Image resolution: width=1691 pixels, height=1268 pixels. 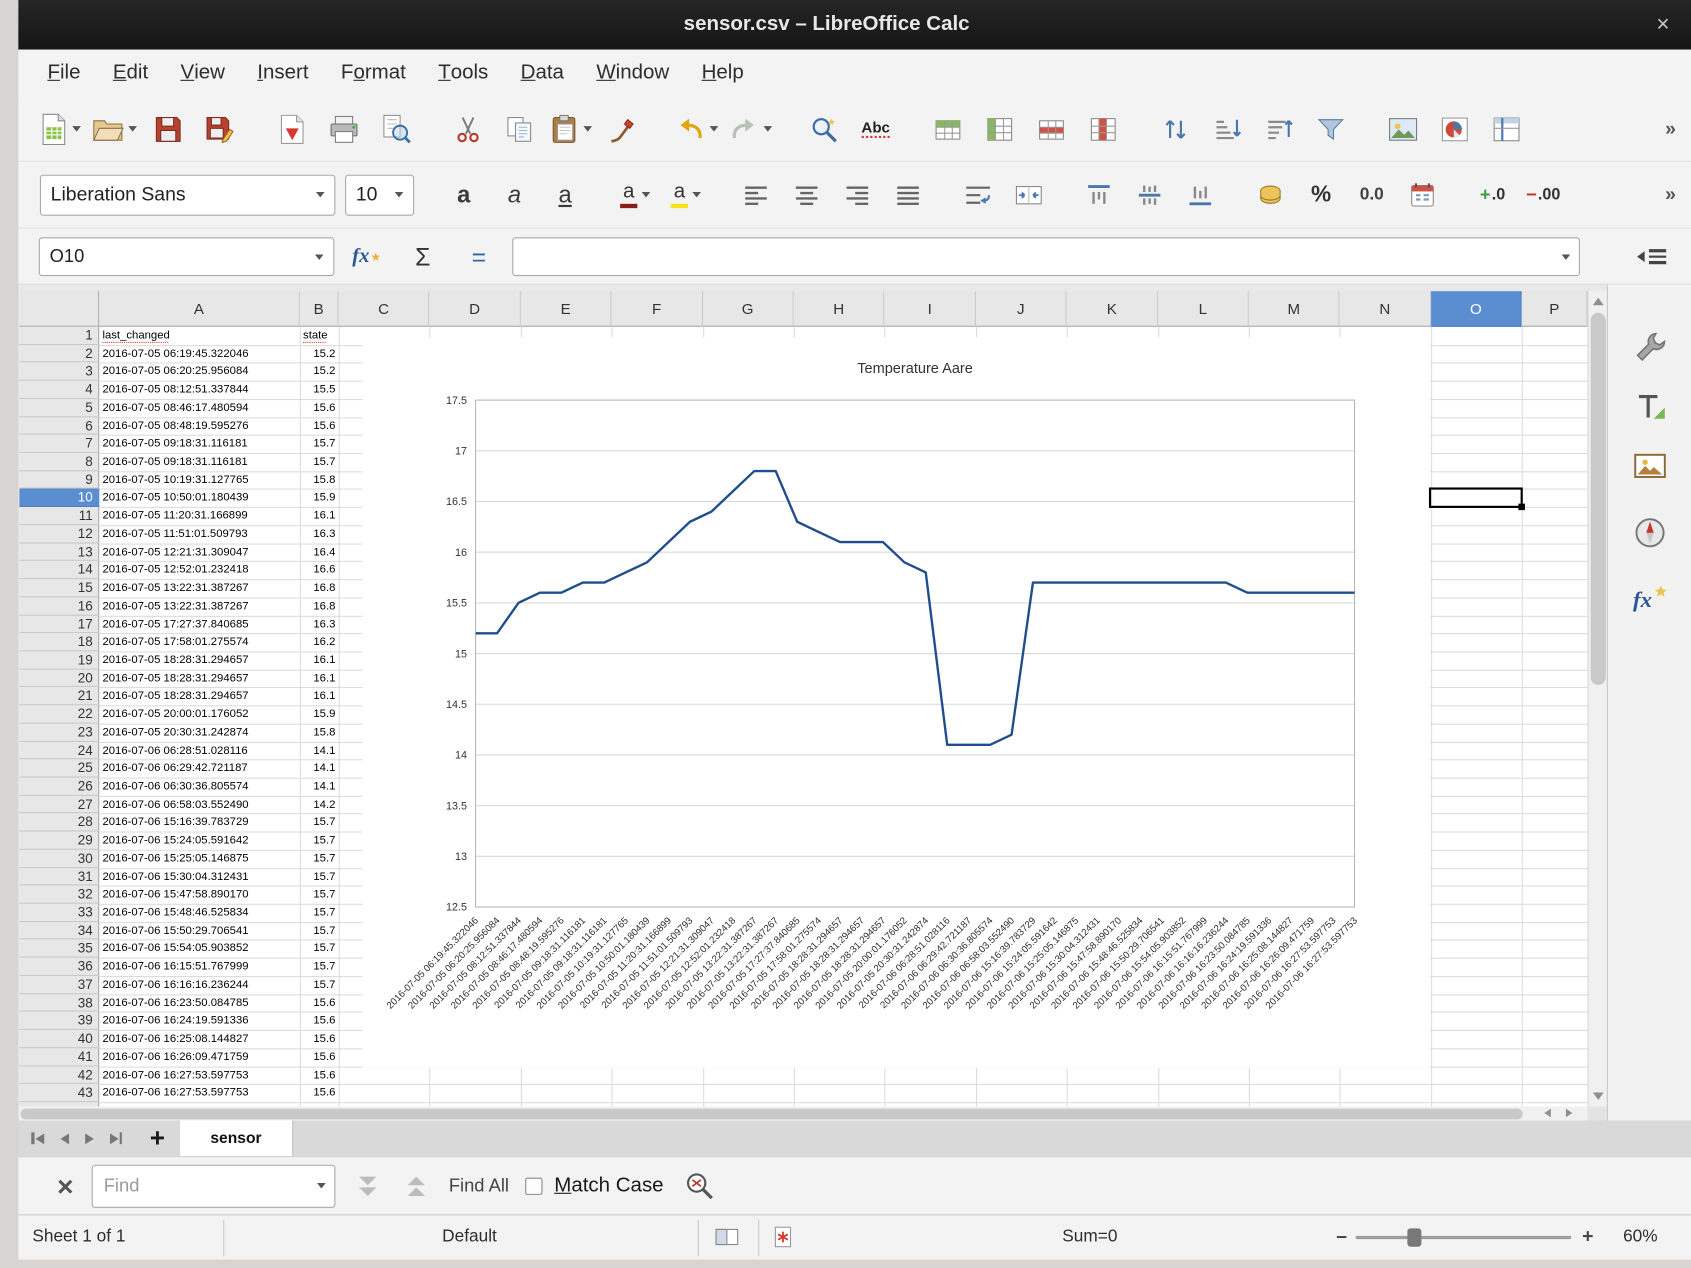 I want to click on equals-button: =, so click(x=479, y=256).